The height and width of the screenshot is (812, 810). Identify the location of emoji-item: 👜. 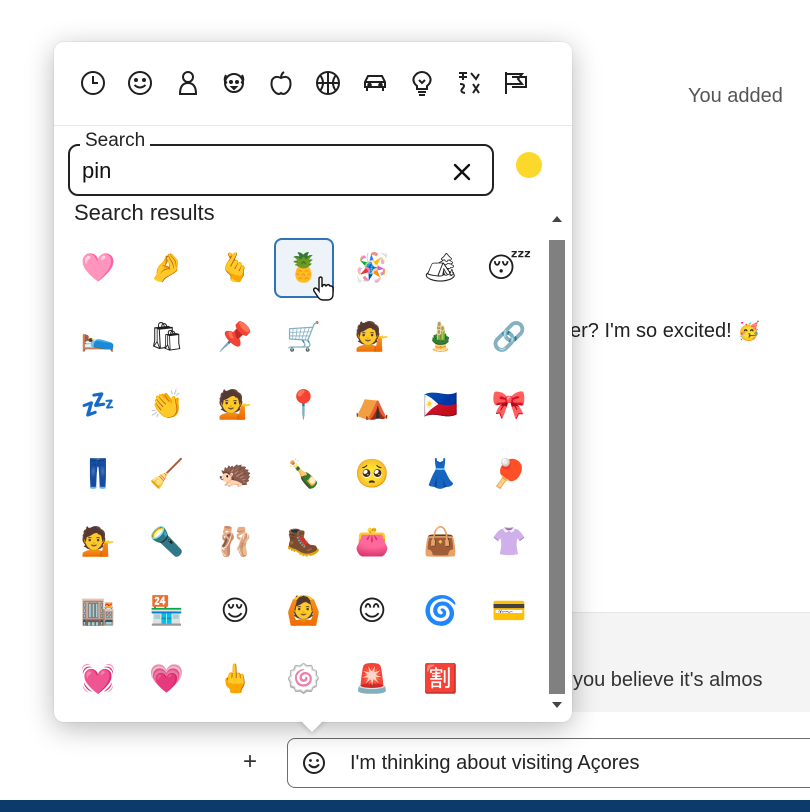
(441, 542).